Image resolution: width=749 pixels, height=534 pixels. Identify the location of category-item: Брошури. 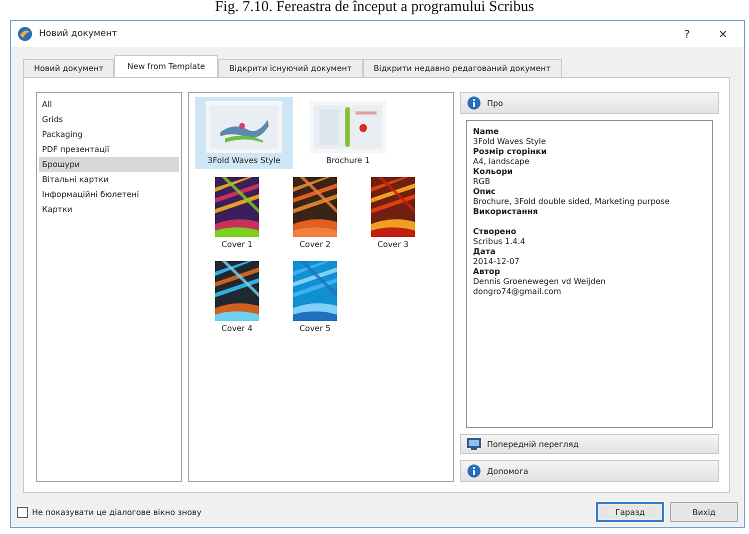
(109, 164).